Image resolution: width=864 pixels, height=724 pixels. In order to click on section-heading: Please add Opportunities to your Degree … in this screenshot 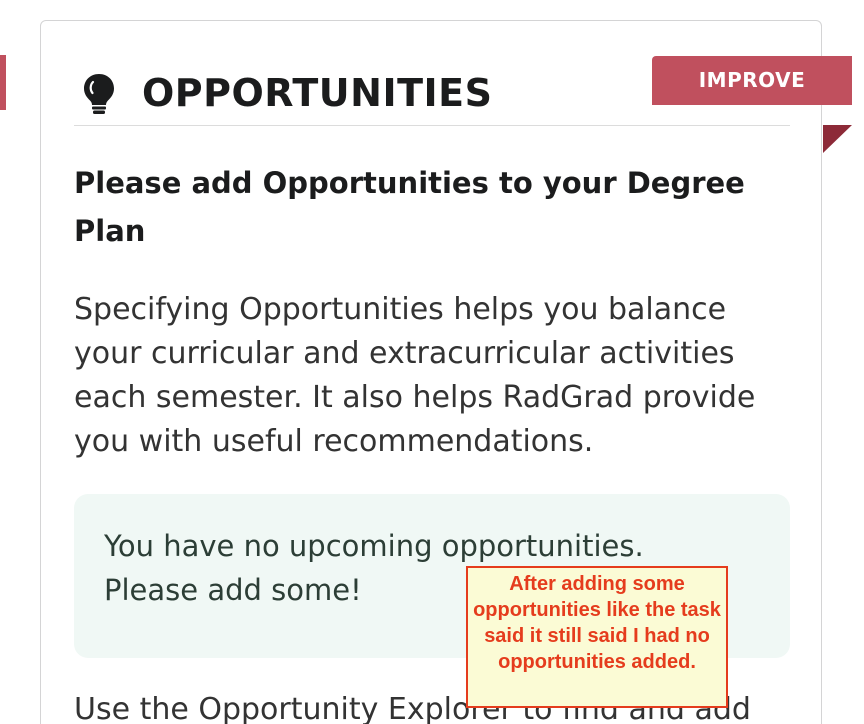, I will do `click(409, 207)`.